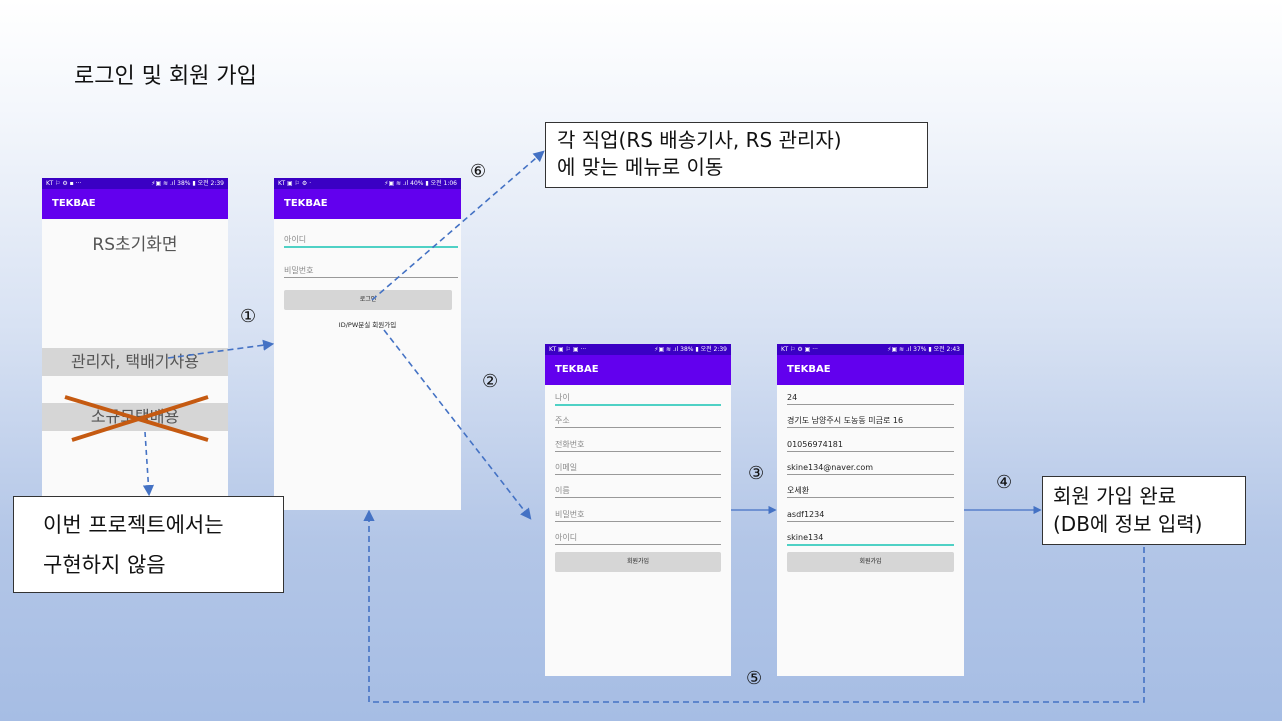  What do you see at coordinates (754, 678) in the screenshot?
I see `step-number-5: ⑤` at bounding box center [754, 678].